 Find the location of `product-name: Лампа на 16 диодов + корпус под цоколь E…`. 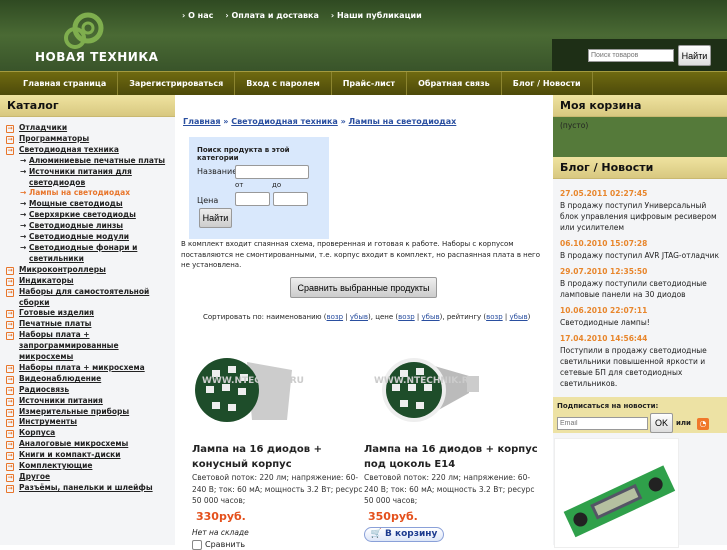

product-name: Лампа на 16 диодов + корпус под цоколь E… is located at coordinates (451, 457).